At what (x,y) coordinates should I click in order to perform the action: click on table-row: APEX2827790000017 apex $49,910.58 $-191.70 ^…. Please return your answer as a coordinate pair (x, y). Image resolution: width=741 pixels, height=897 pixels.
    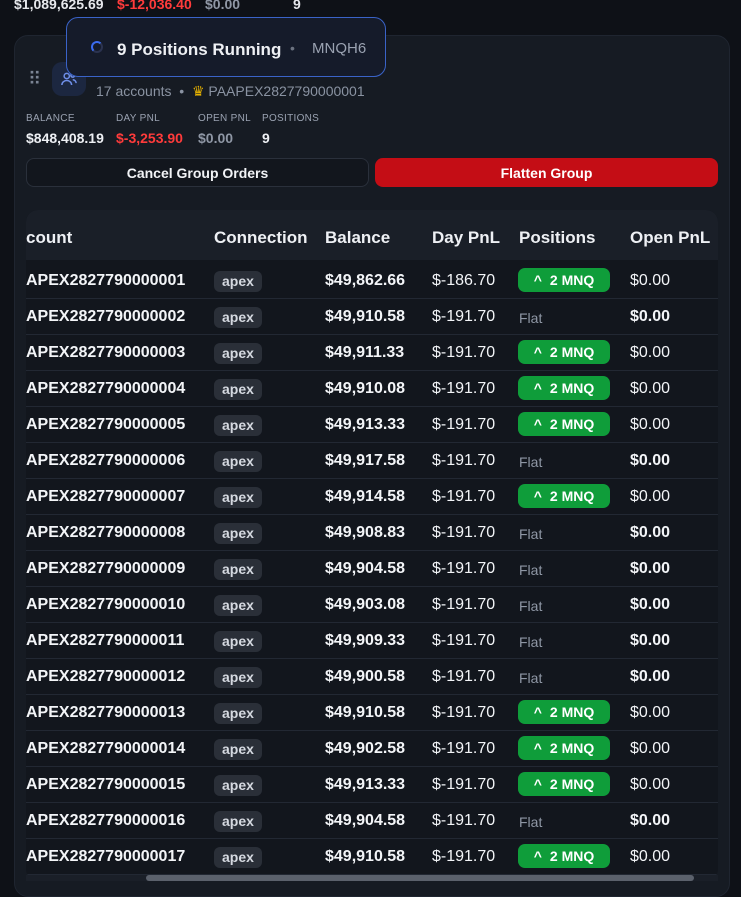
    Looking at the image, I should click on (372, 856).